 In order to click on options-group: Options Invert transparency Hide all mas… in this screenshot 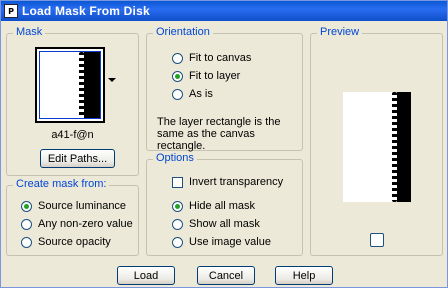, I will do `click(224, 204)`.